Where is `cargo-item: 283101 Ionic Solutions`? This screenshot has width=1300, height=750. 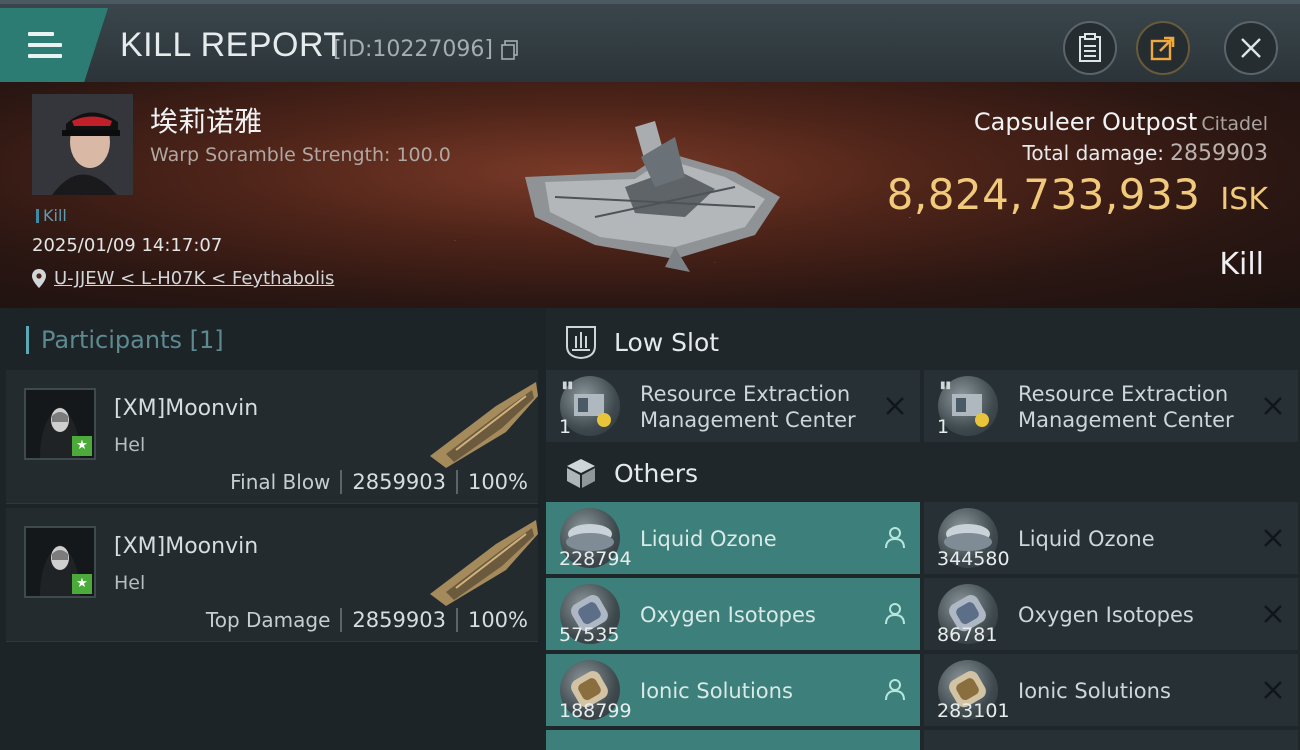 cargo-item: 283101 Ionic Solutions is located at coordinates (1111, 690).